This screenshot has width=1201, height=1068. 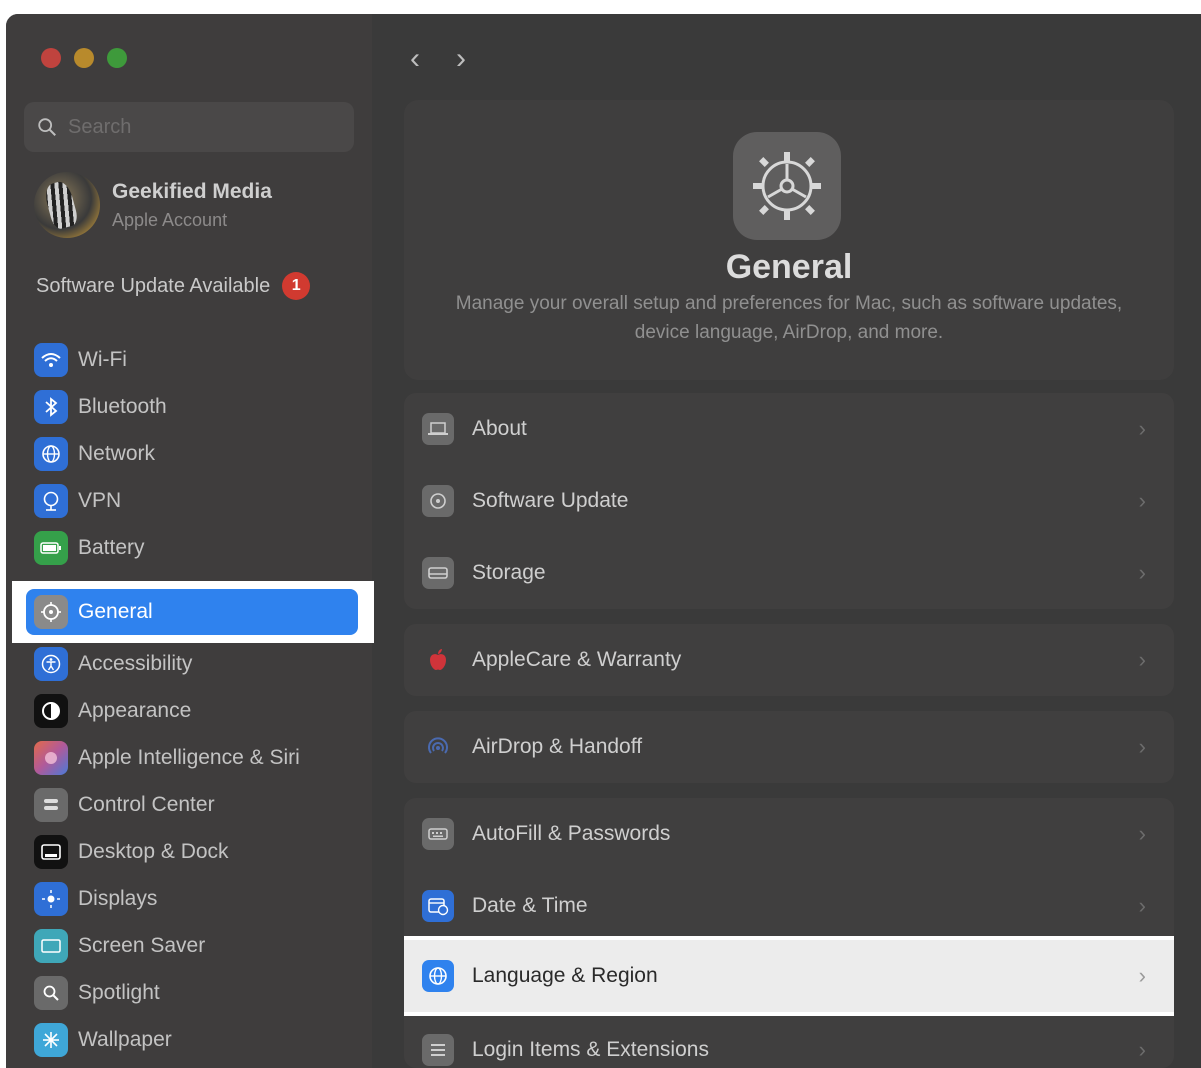 What do you see at coordinates (438, 1050) in the screenshot?
I see `list-icon` at bounding box center [438, 1050].